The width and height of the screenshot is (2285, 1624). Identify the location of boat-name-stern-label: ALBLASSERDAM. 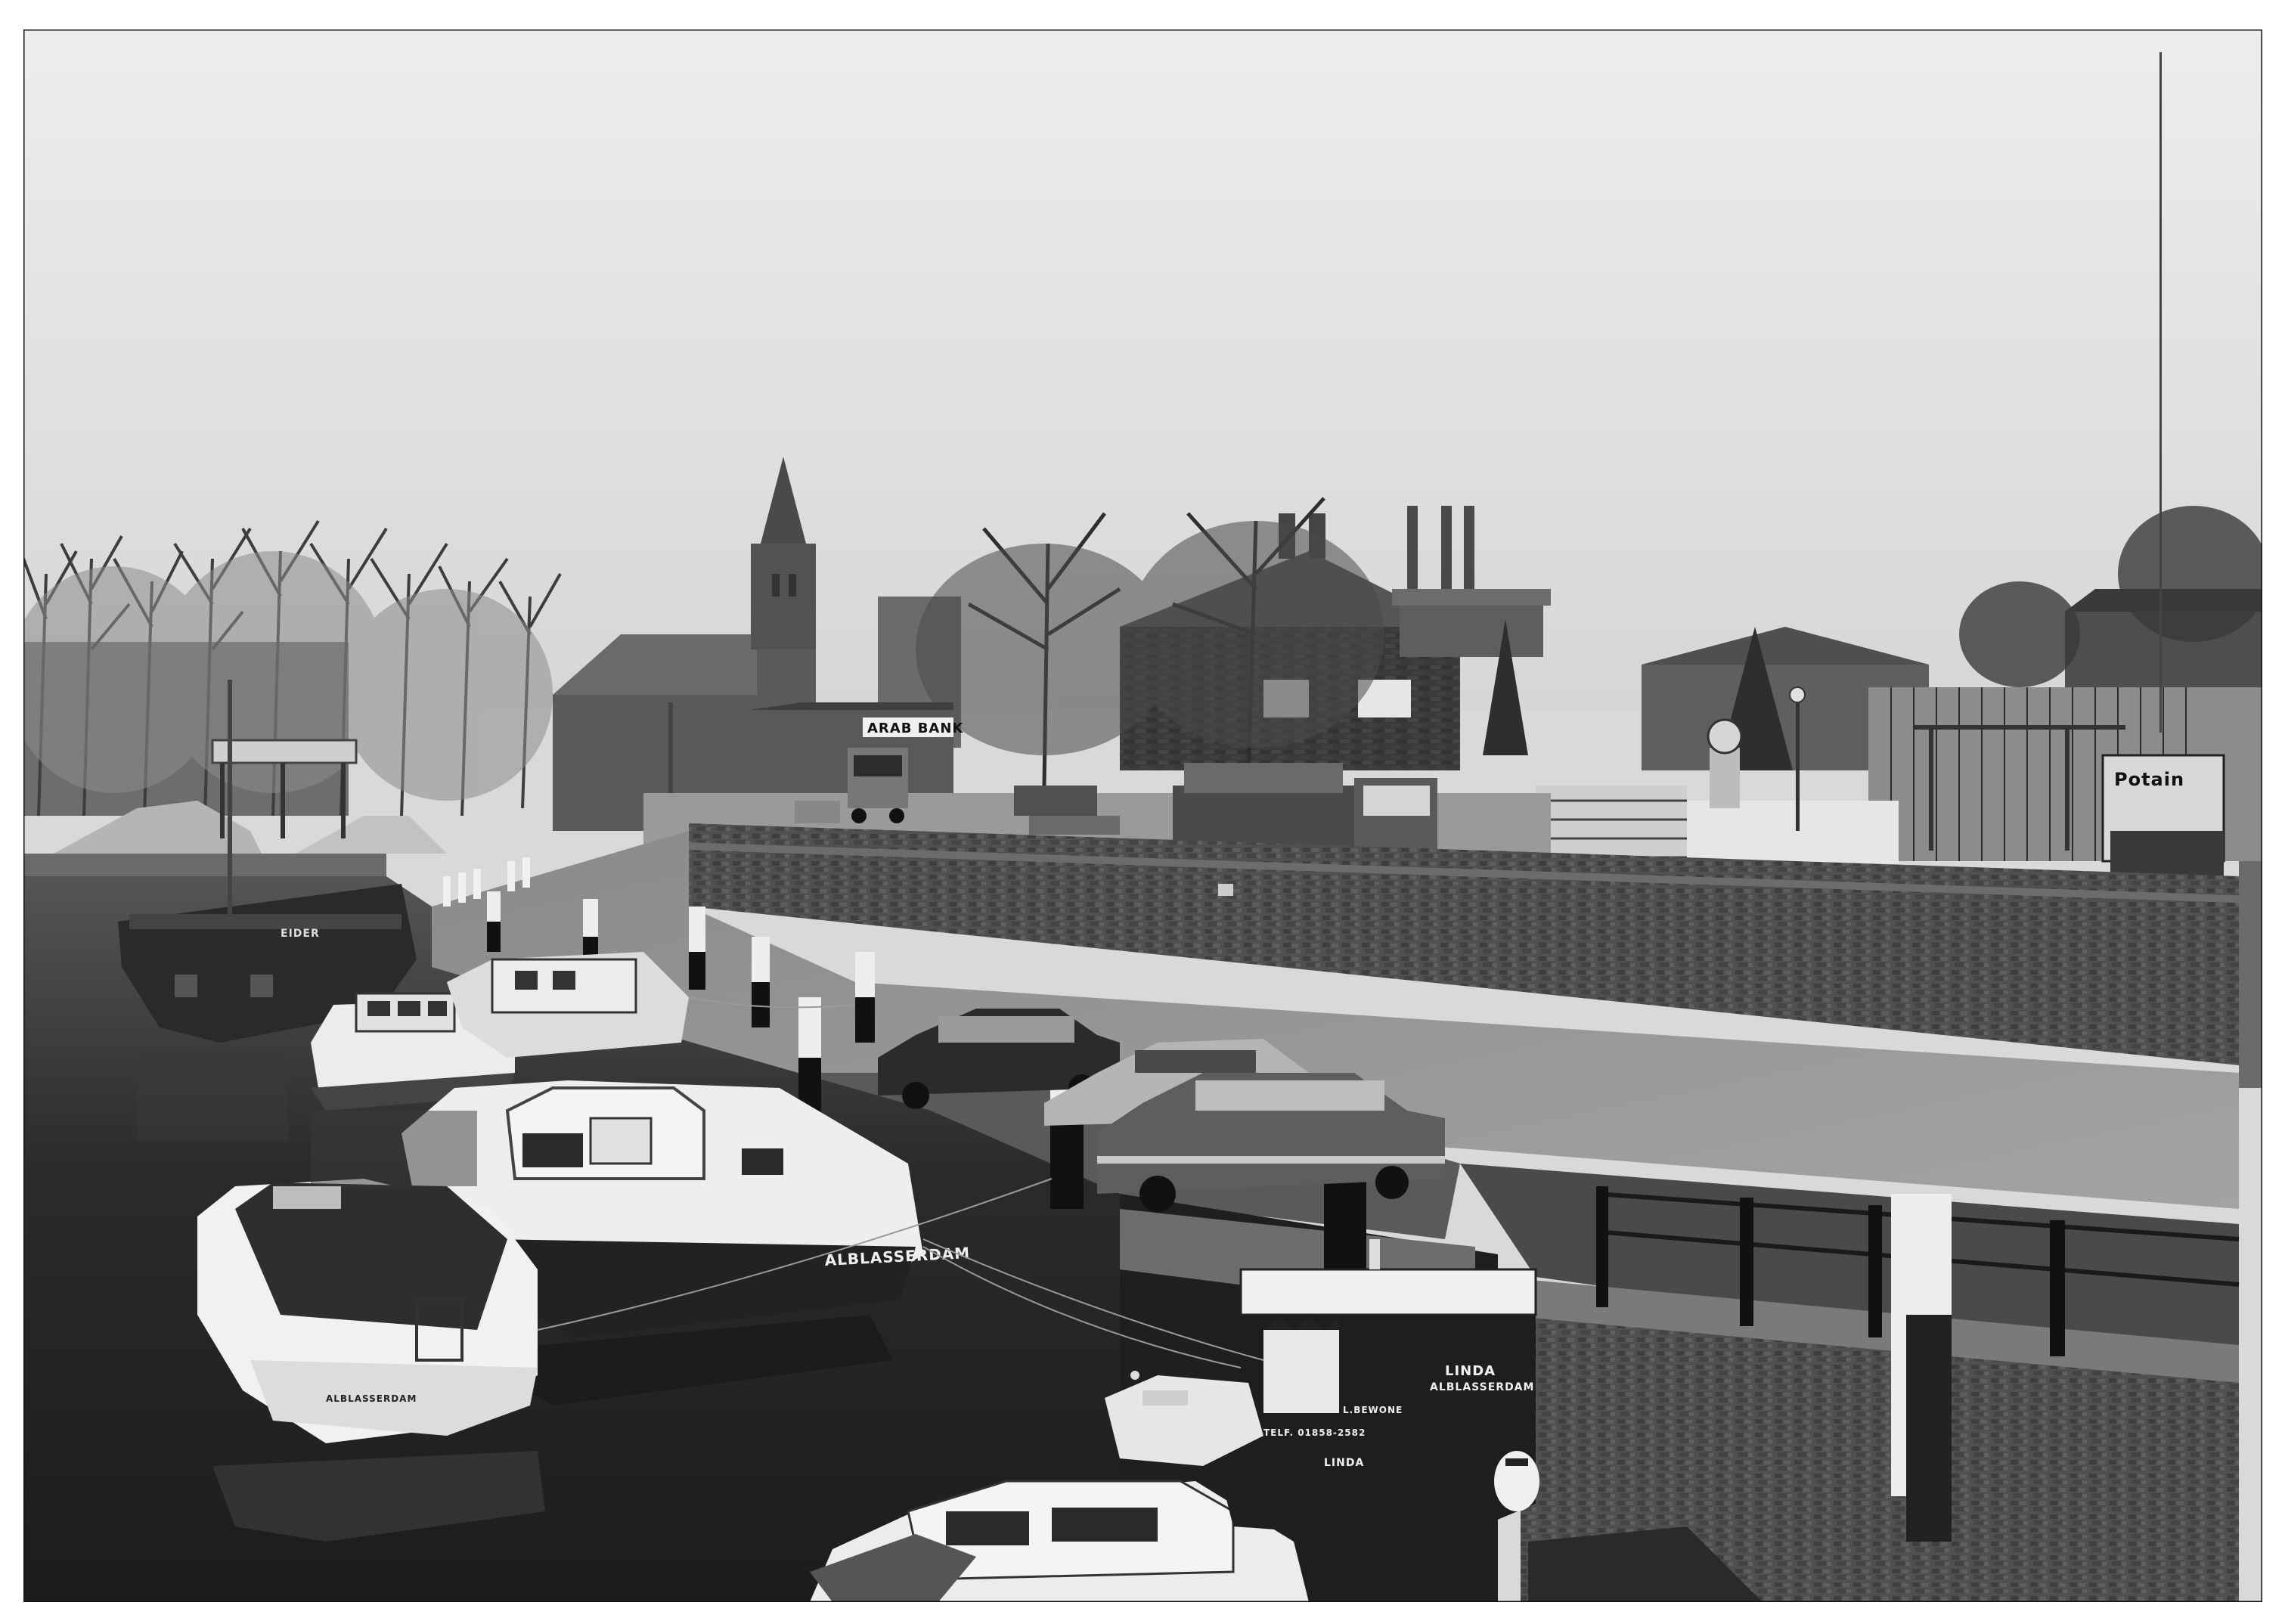
(371, 1398).